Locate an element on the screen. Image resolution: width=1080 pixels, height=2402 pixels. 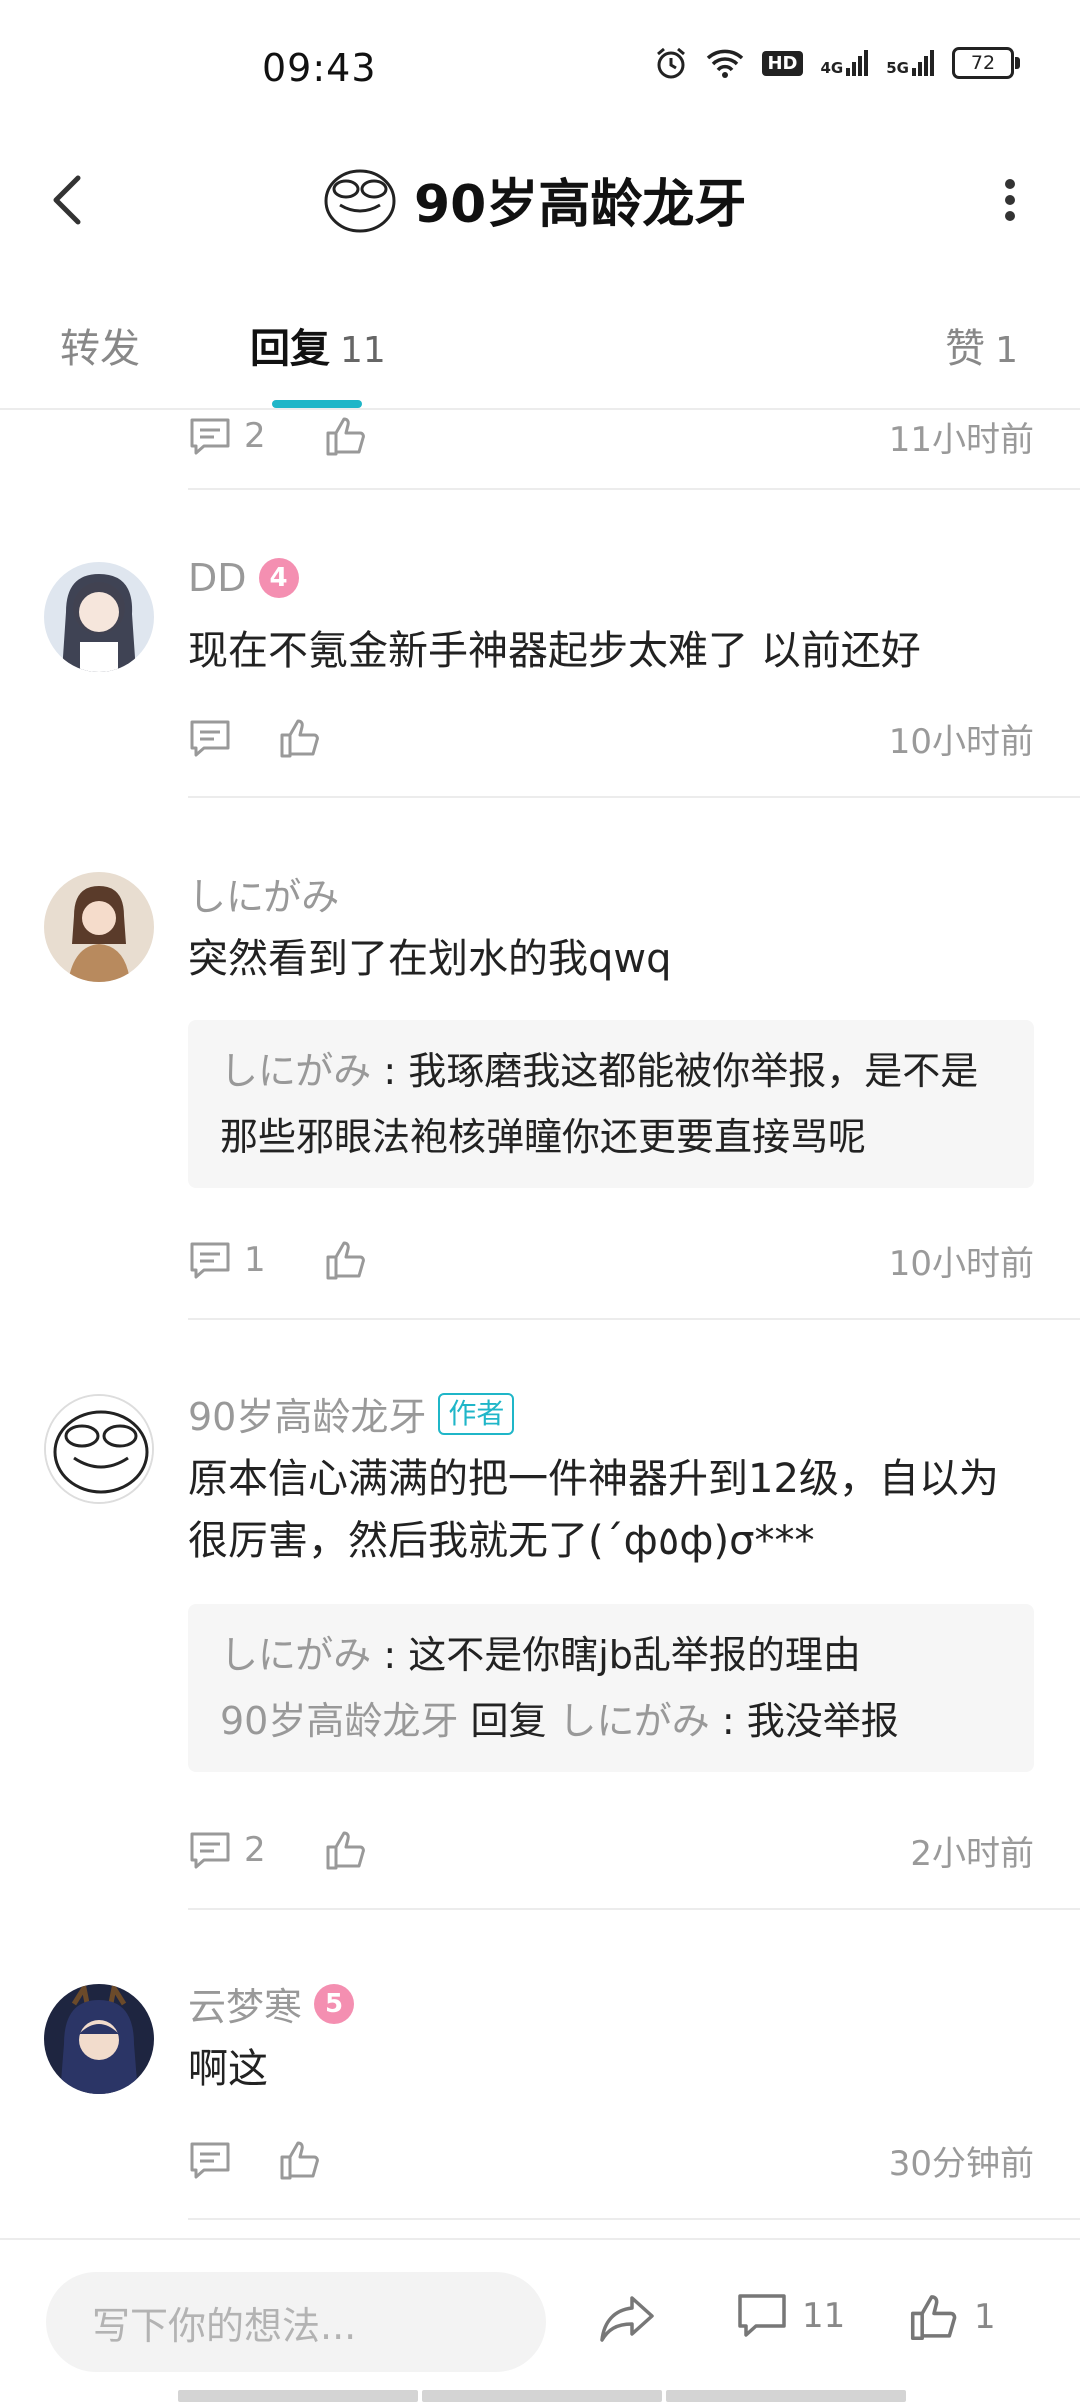
bottom-bar: 写下你的想法... 11 1 is located at coordinates (540, 2320).